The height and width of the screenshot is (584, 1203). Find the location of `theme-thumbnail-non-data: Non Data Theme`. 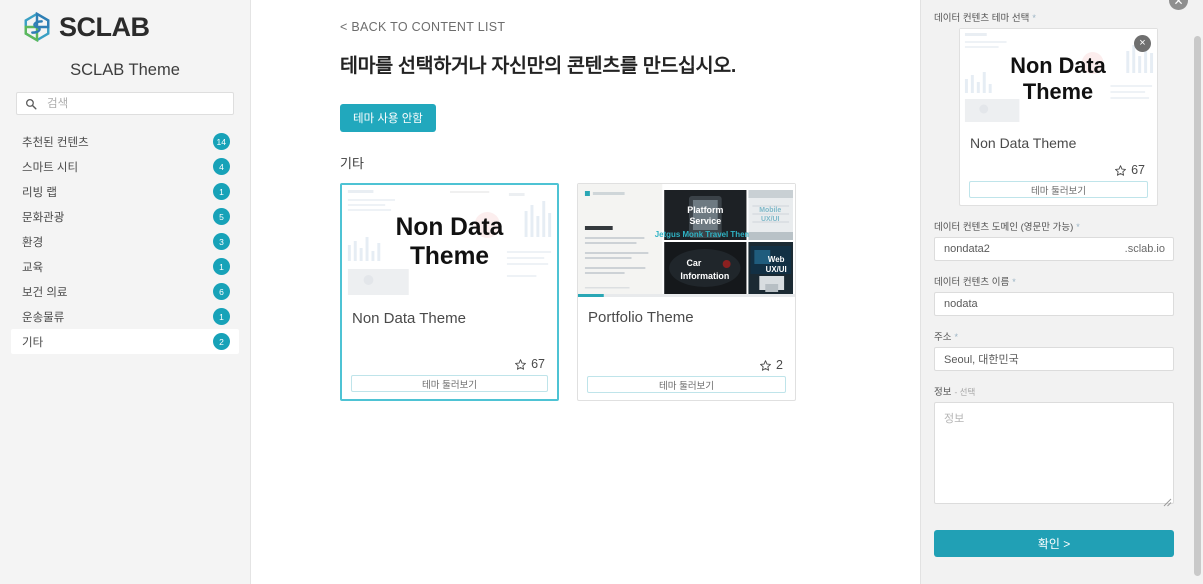

theme-thumbnail-non-data: Non Data Theme is located at coordinates (449, 242).